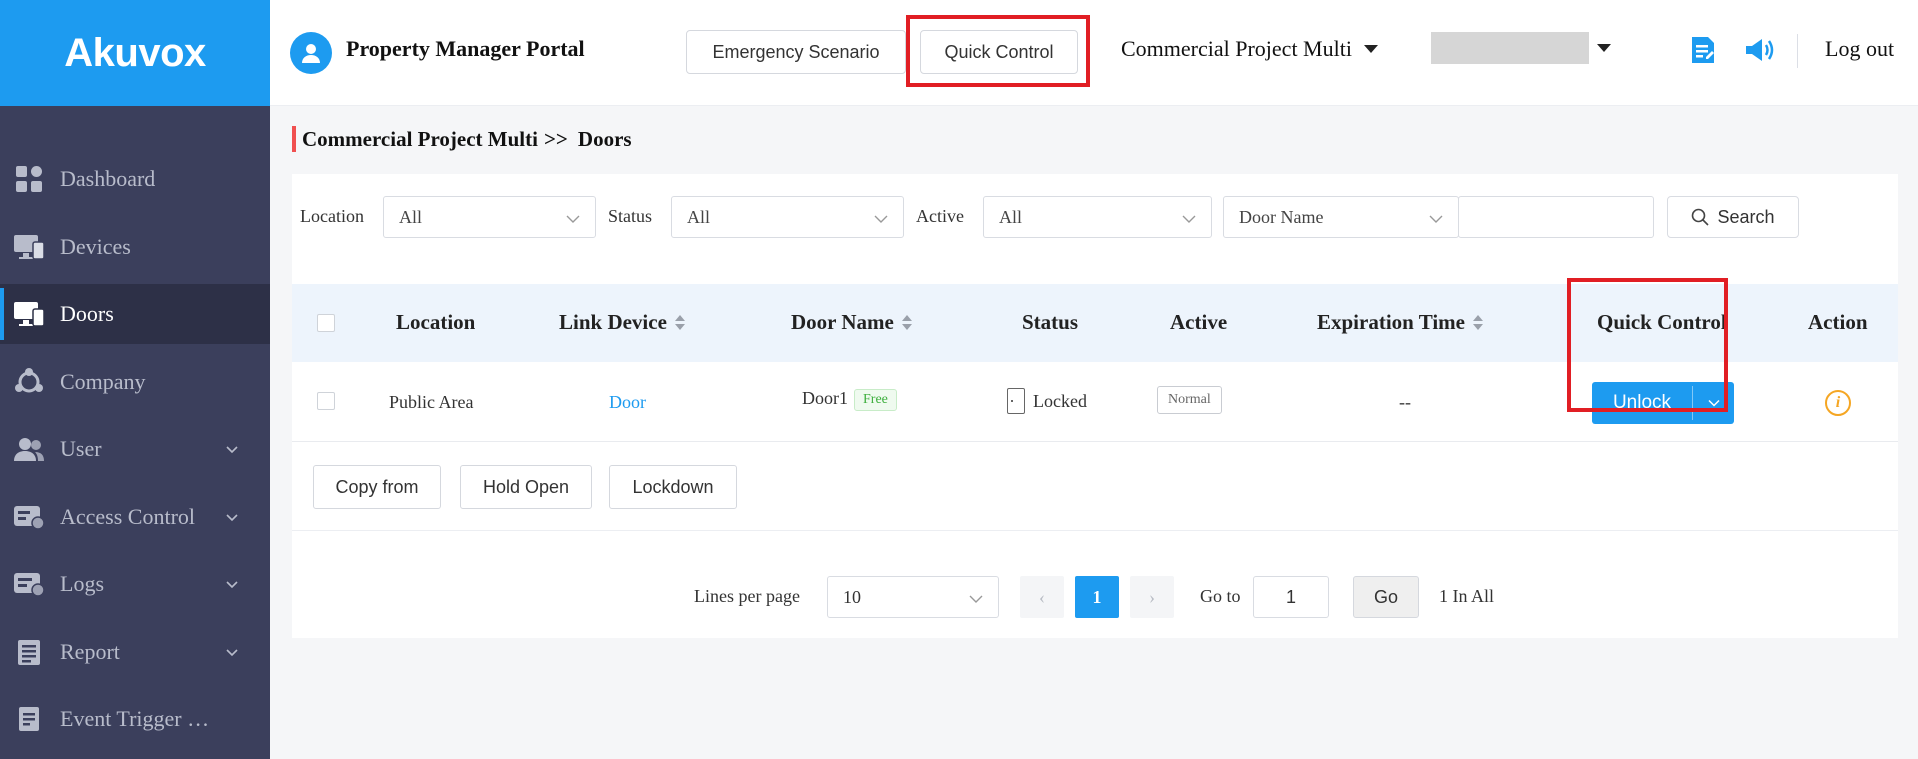  Describe the element at coordinates (1642, 403) in the screenshot. I see `unlock-button: Unlock` at that location.